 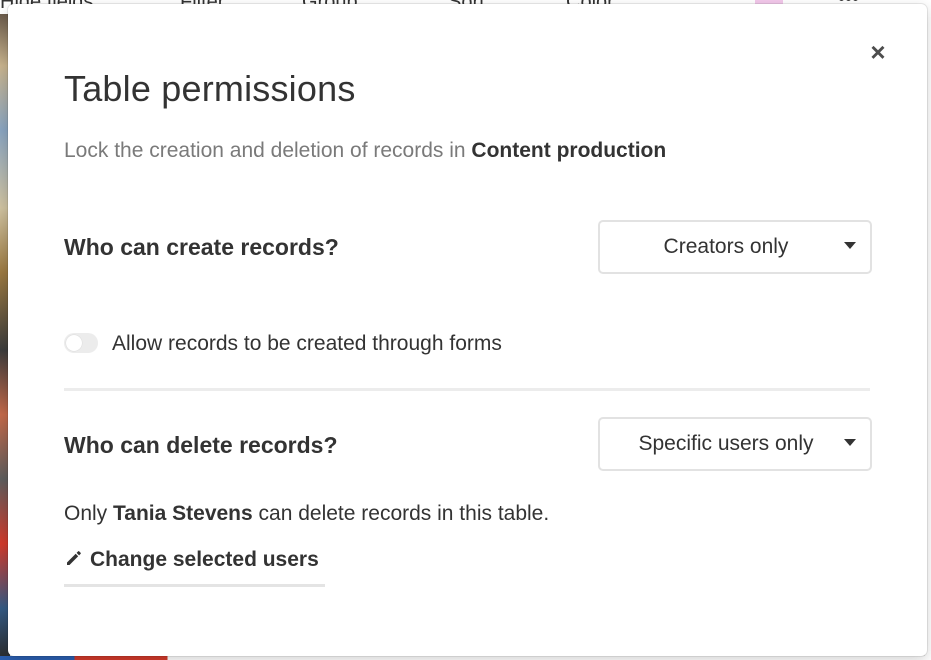 I want to click on info-suffix: can delete records in this table., so click(x=401, y=513).